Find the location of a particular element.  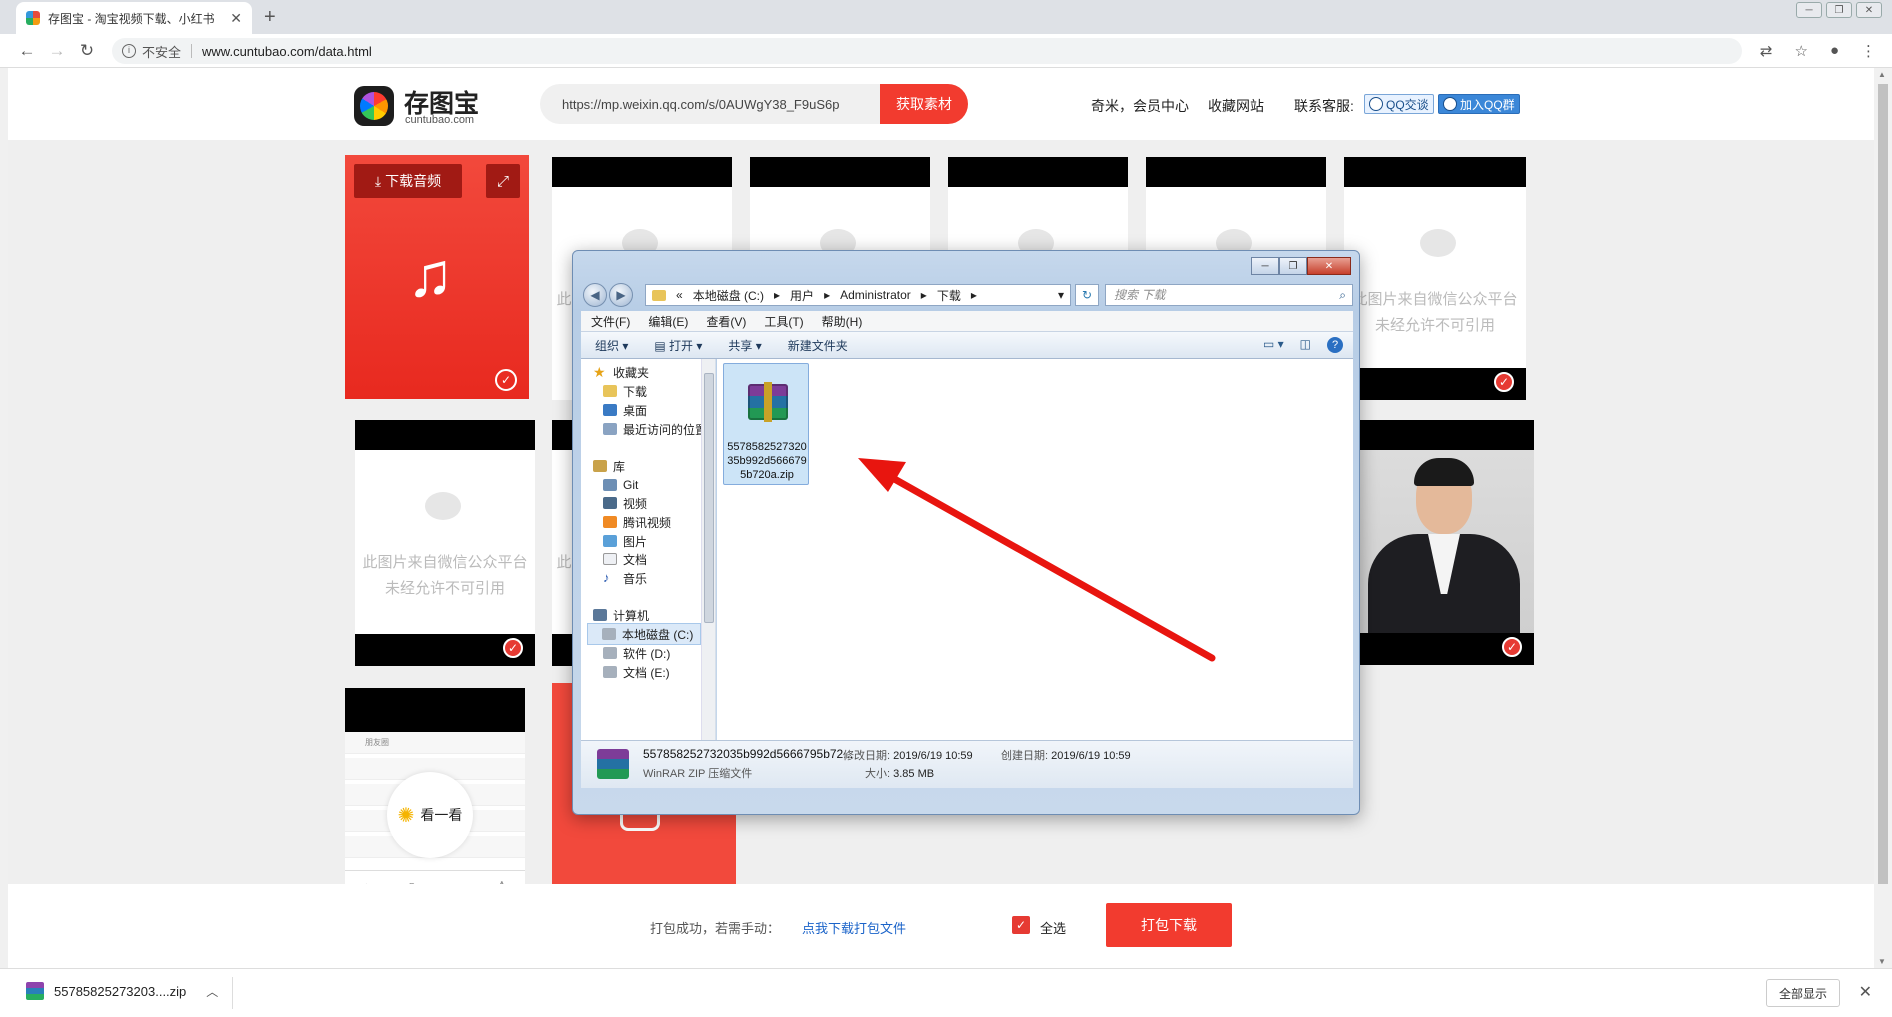

open-button: ▤ 打开 ▾ is located at coordinates (678, 345).